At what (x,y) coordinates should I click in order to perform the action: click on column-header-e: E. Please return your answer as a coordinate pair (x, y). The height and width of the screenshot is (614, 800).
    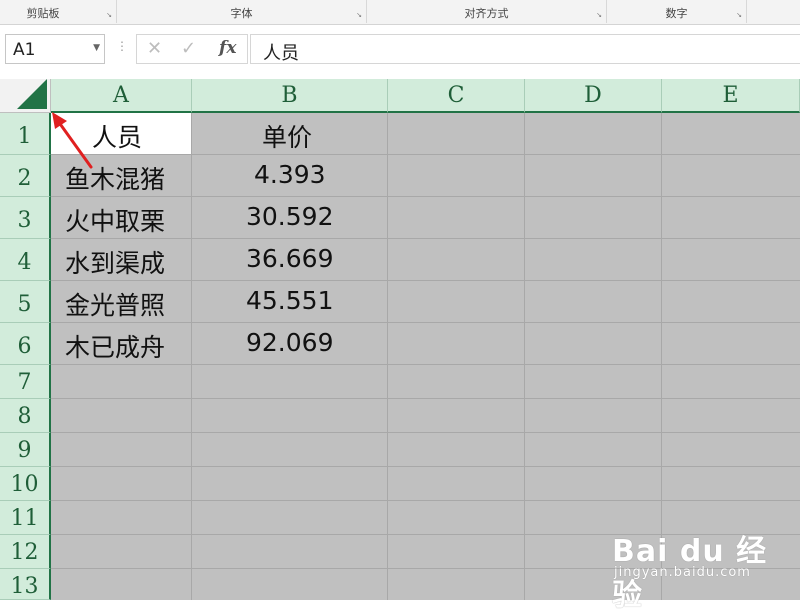
    Looking at the image, I should click on (731, 96).